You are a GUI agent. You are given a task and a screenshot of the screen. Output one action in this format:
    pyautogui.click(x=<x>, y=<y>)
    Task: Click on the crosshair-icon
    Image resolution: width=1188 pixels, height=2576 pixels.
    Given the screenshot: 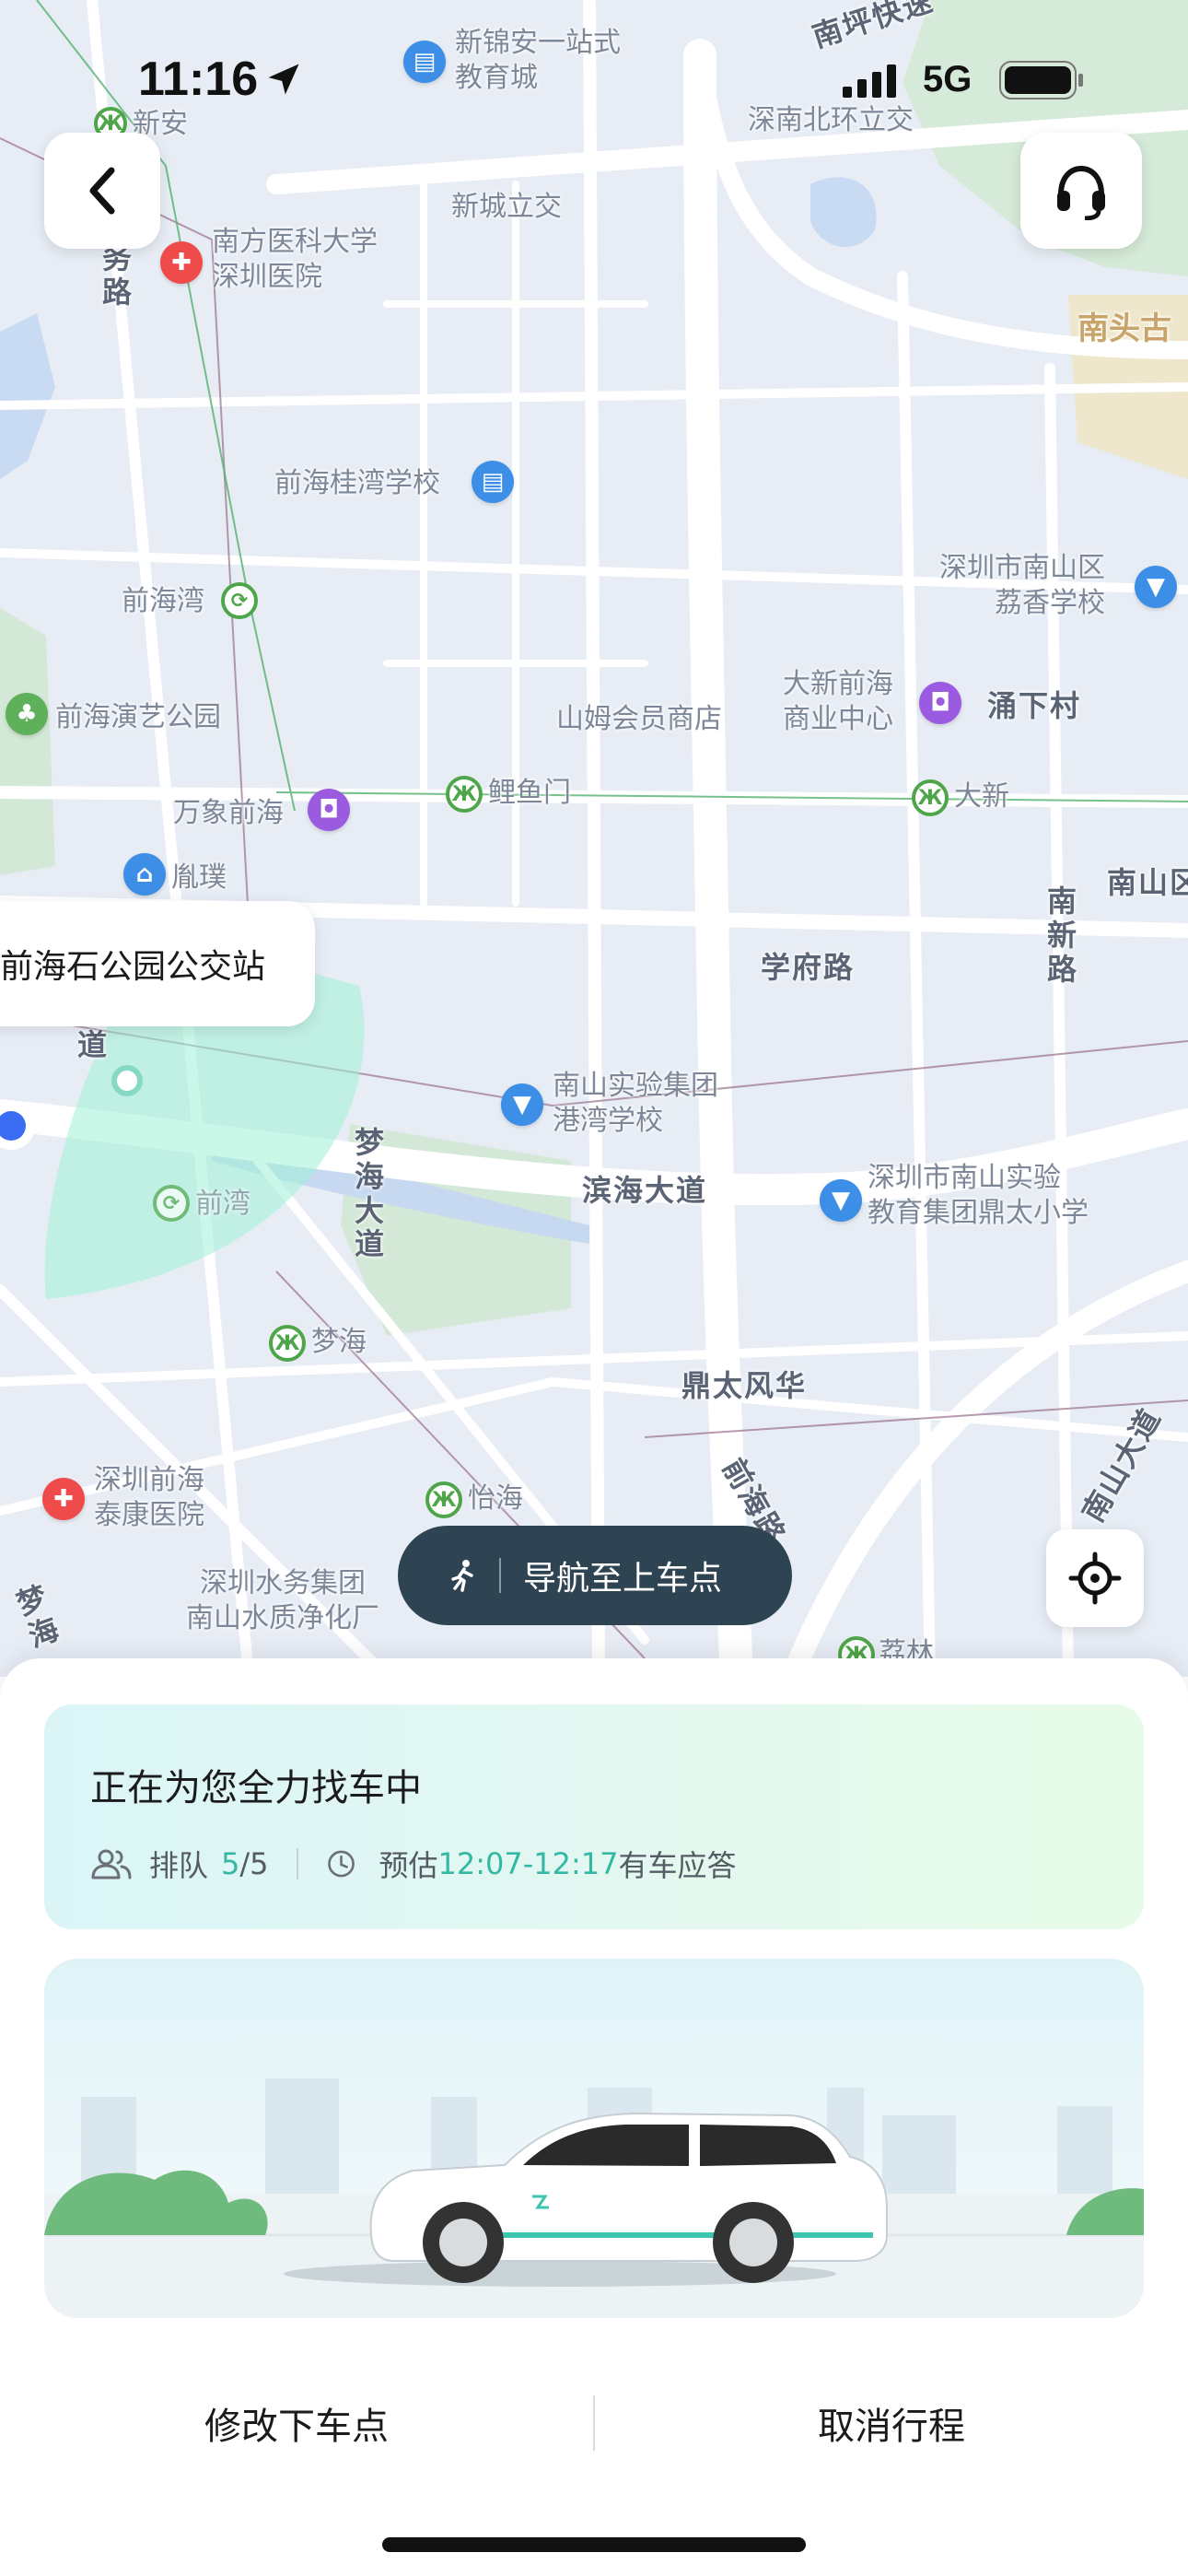 What is the action you would take?
    pyautogui.click(x=1095, y=1578)
    